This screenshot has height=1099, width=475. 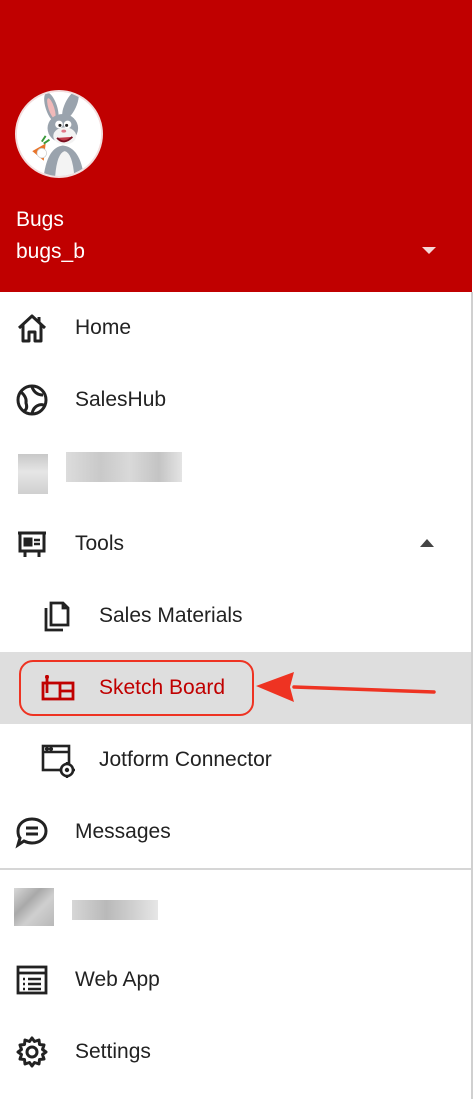 I want to click on nav-item-web-app: Web App, so click(x=235, y=980).